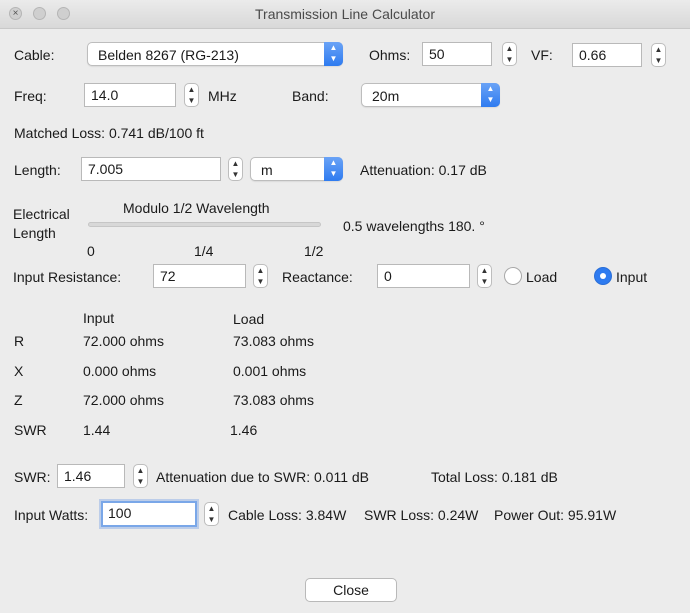 The width and height of the screenshot is (690, 613). Describe the element at coordinates (607, 55) in the screenshot. I see `vf-input: 0.66` at that location.